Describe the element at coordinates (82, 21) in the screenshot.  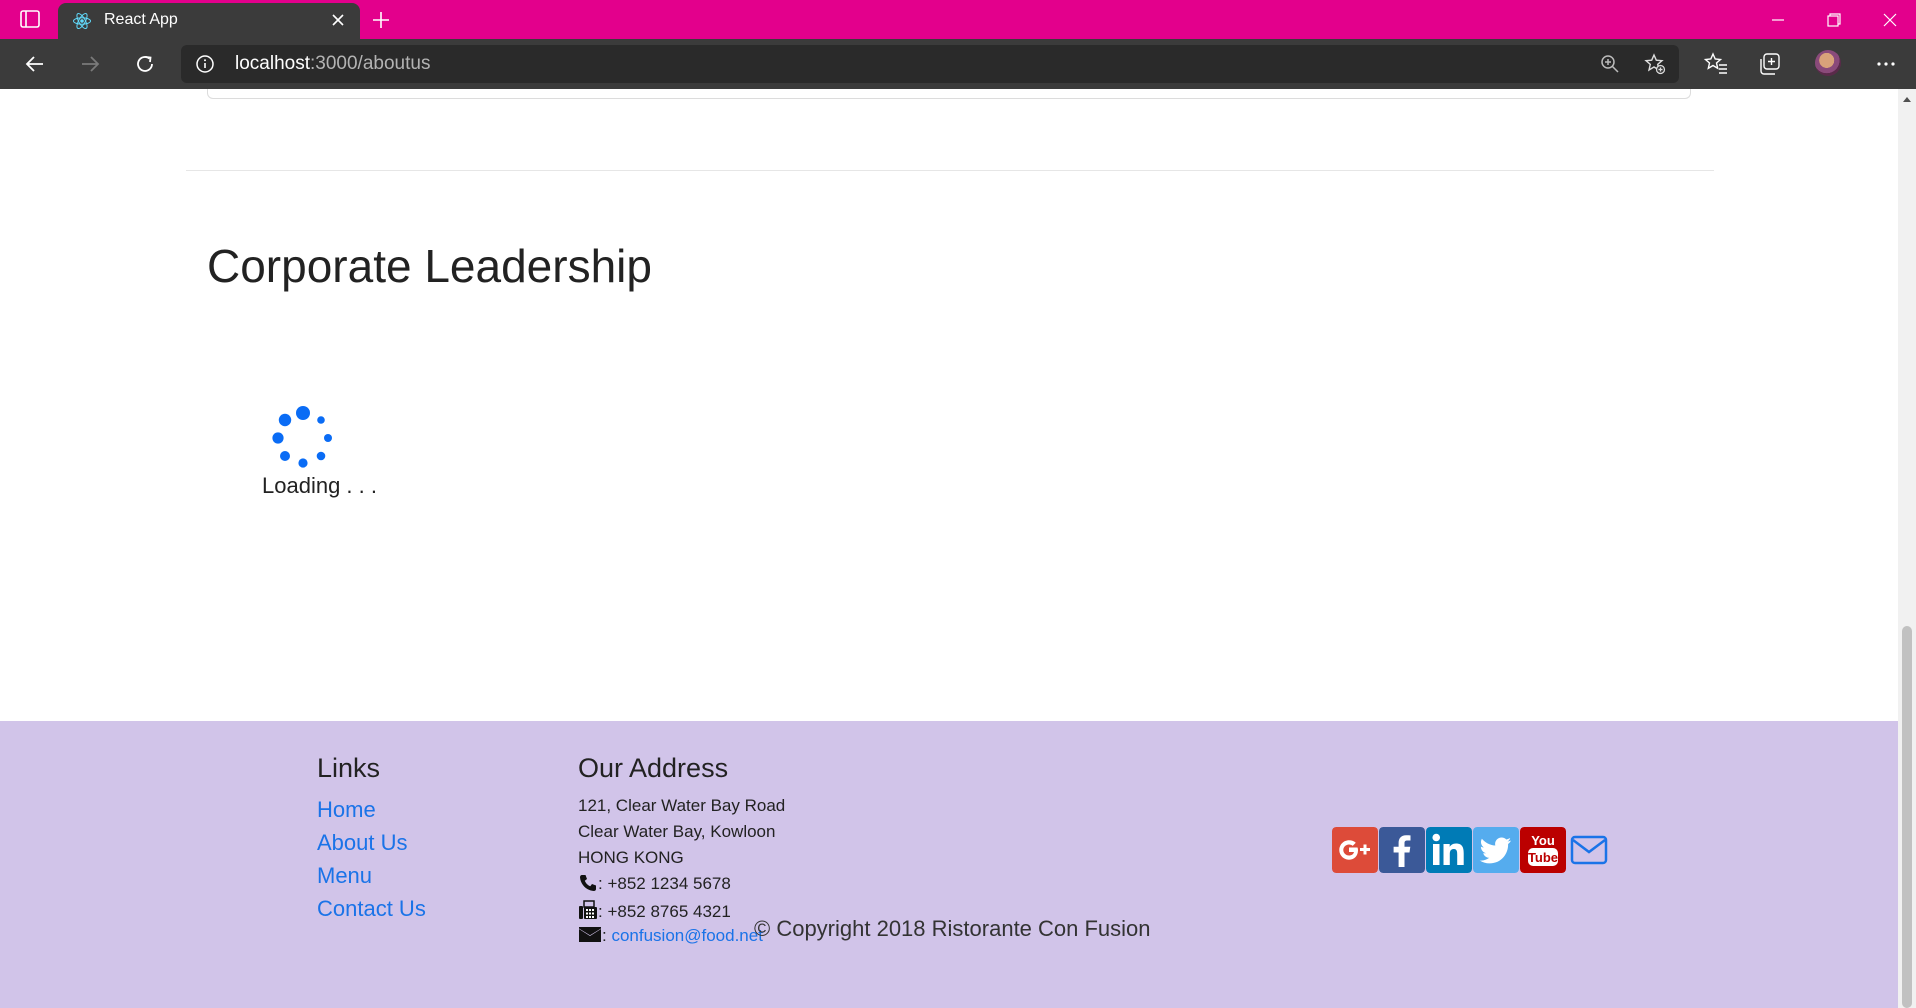
I see `react-logo-icon` at that location.